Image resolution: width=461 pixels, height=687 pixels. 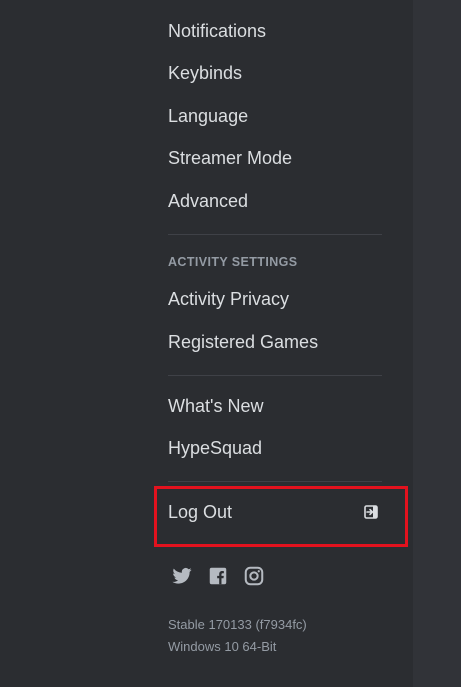 What do you see at coordinates (270, 73) in the screenshot?
I see `sidebar-item-keybinds: Keybinds` at bounding box center [270, 73].